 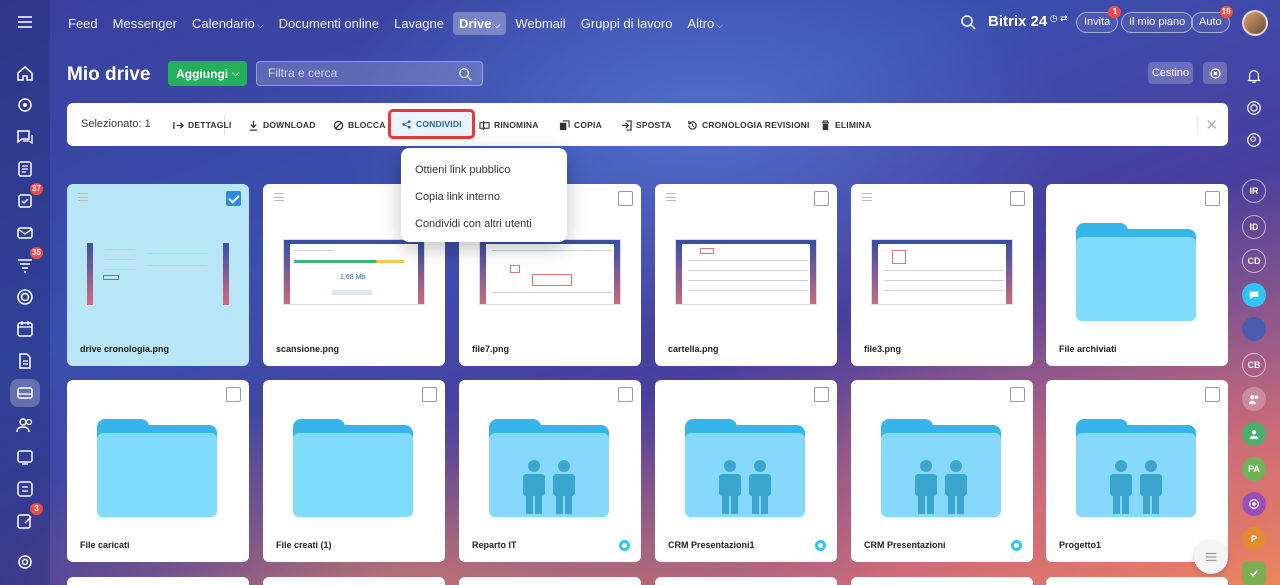 I want to click on search-chat-icon, so click(x=1254, y=140).